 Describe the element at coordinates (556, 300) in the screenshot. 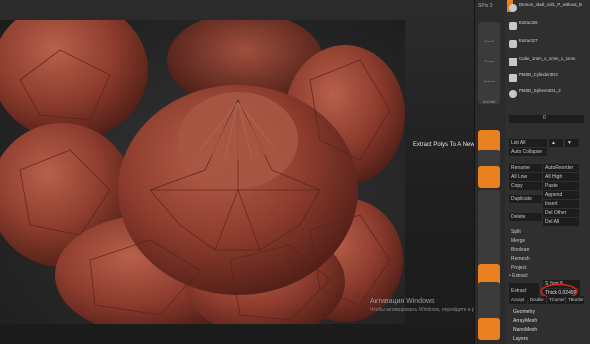

I see `tcorner-button: TCorner` at that location.